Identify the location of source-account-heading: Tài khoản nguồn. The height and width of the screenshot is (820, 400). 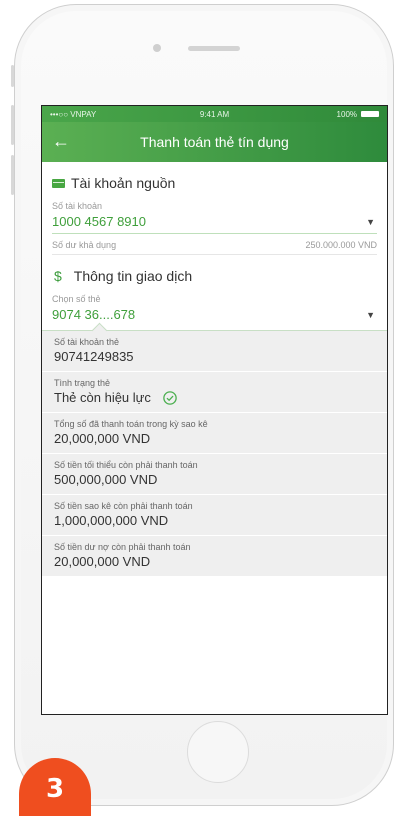
(214, 183).